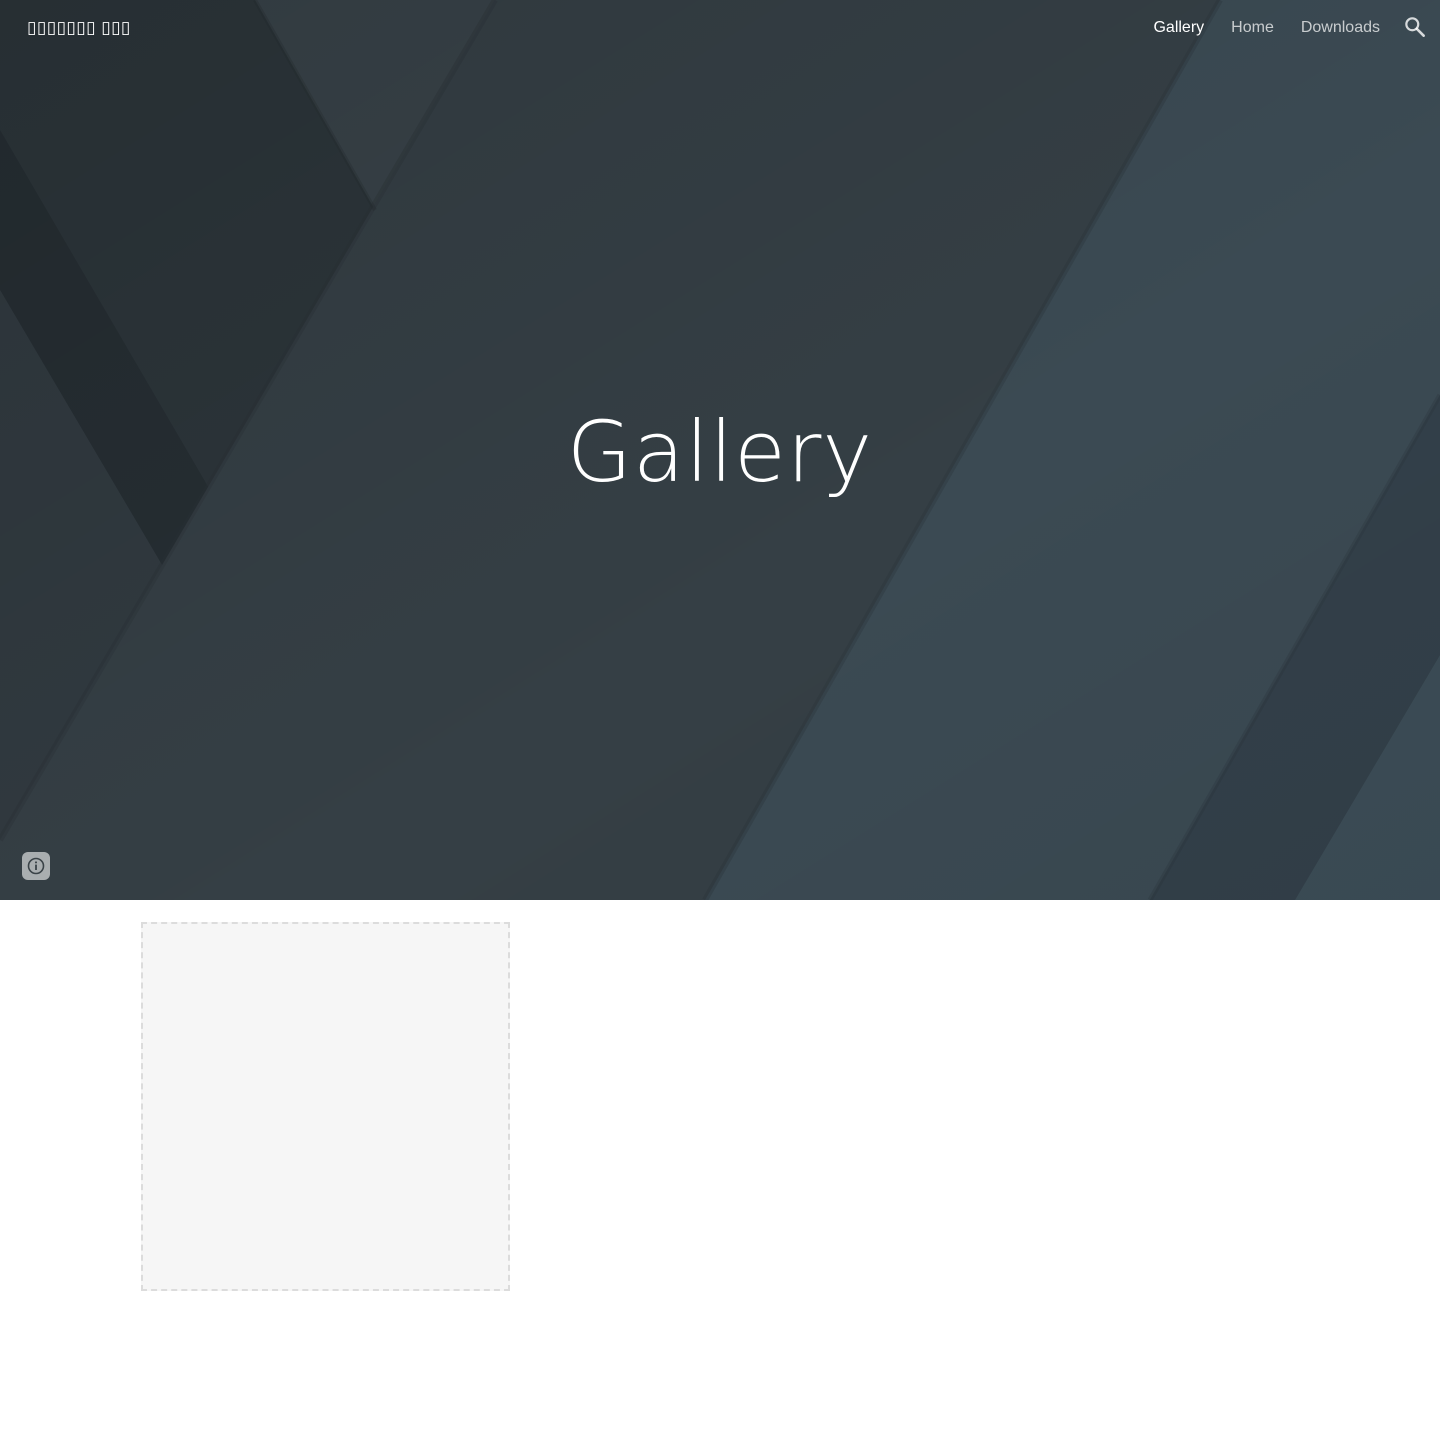  I want to click on nav-item-home: Home, so click(1252, 28).